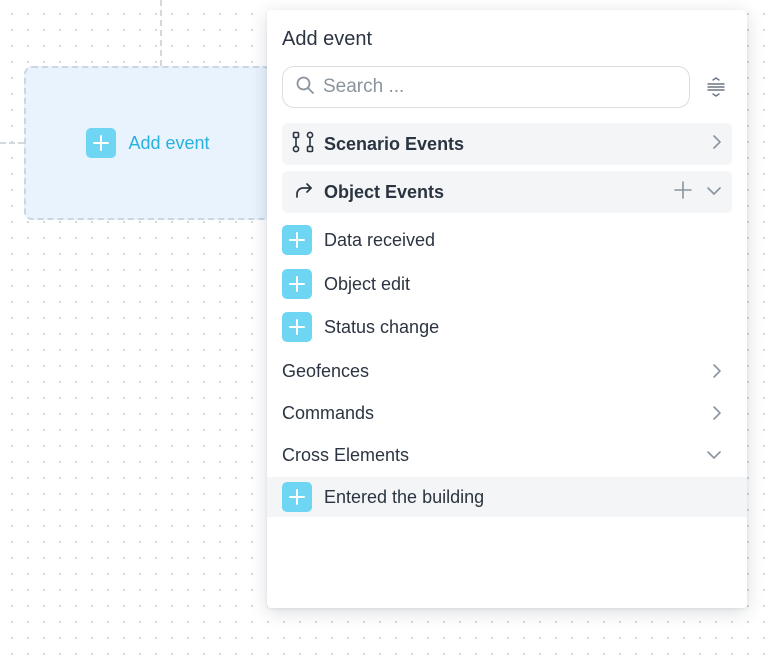  What do you see at coordinates (507, 497) in the screenshot?
I see `list-item-entered-the-building: Entered the building` at bounding box center [507, 497].